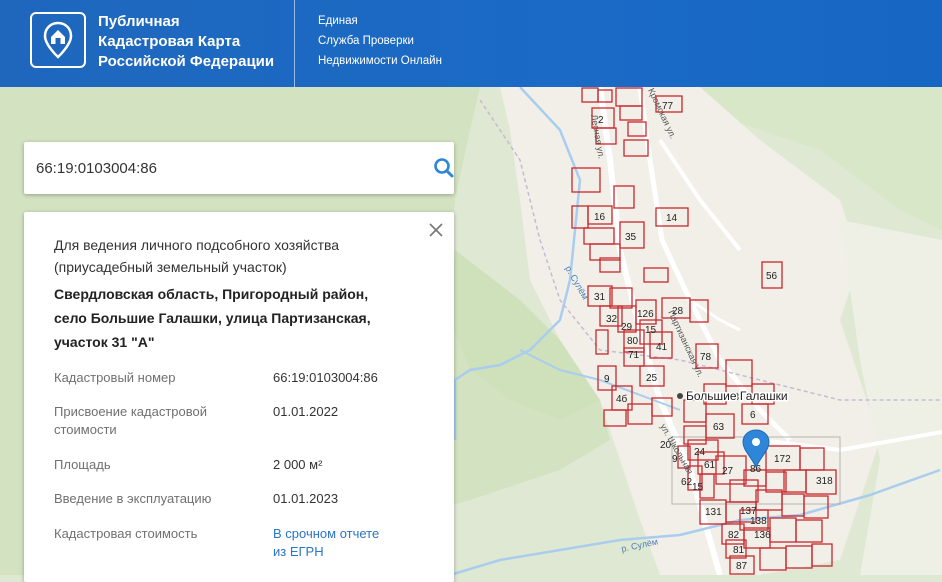  What do you see at coordinates (706, 357) in the screenshot?
I see `parcel-number: 78` at bounding box center [706, 357].